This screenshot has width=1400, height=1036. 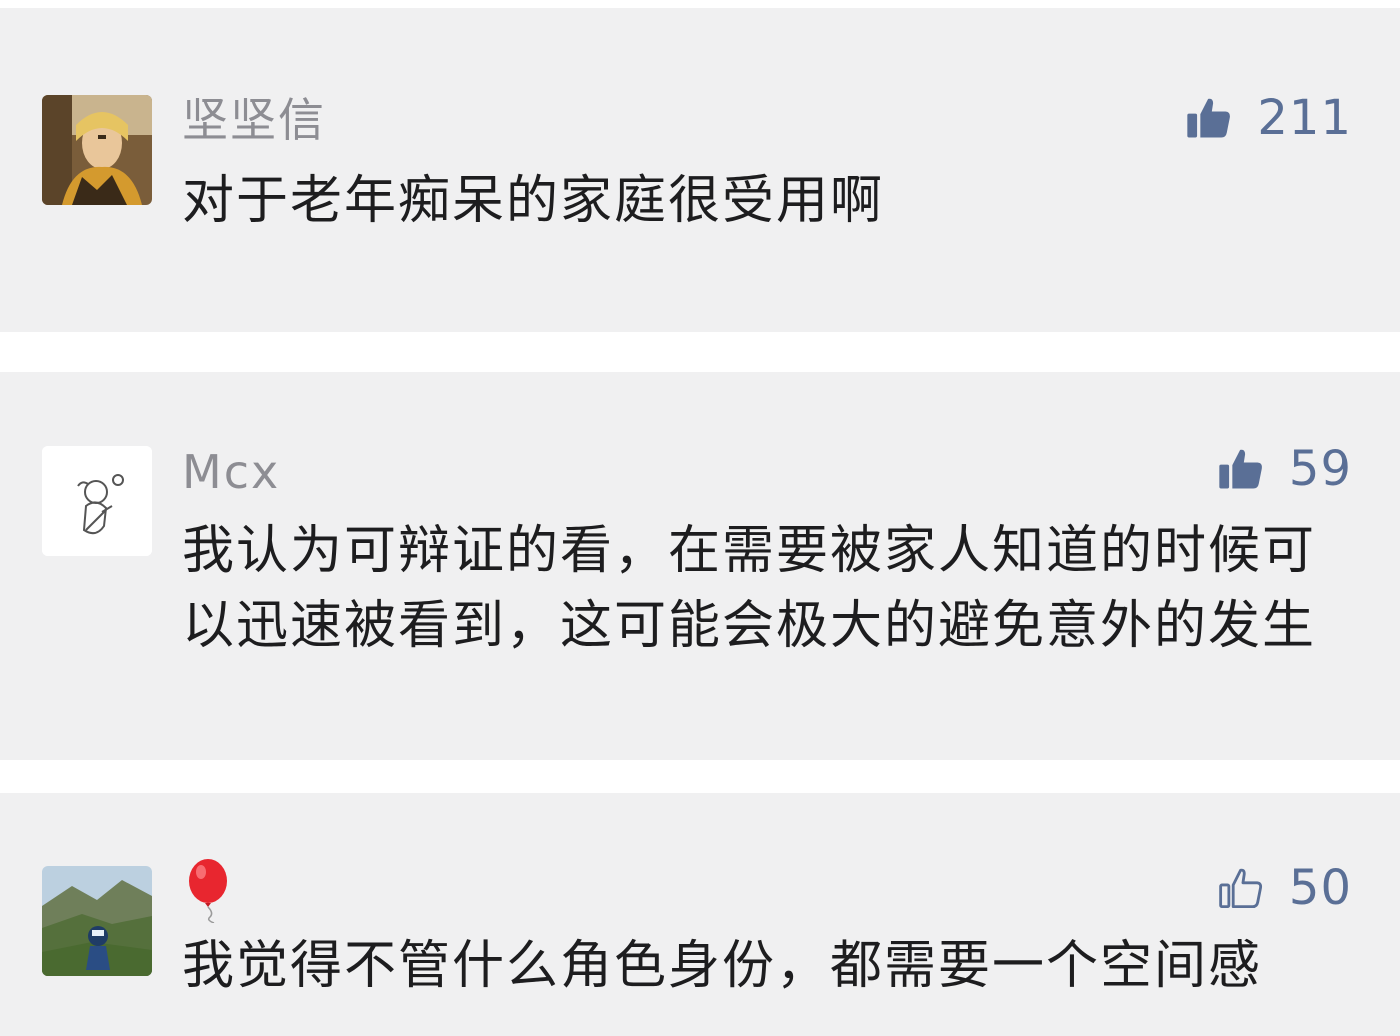 What do you see at coordinates (1283, 888) in the screenshot?
I see `like-button: 50` at bounding box center [1283, 888].